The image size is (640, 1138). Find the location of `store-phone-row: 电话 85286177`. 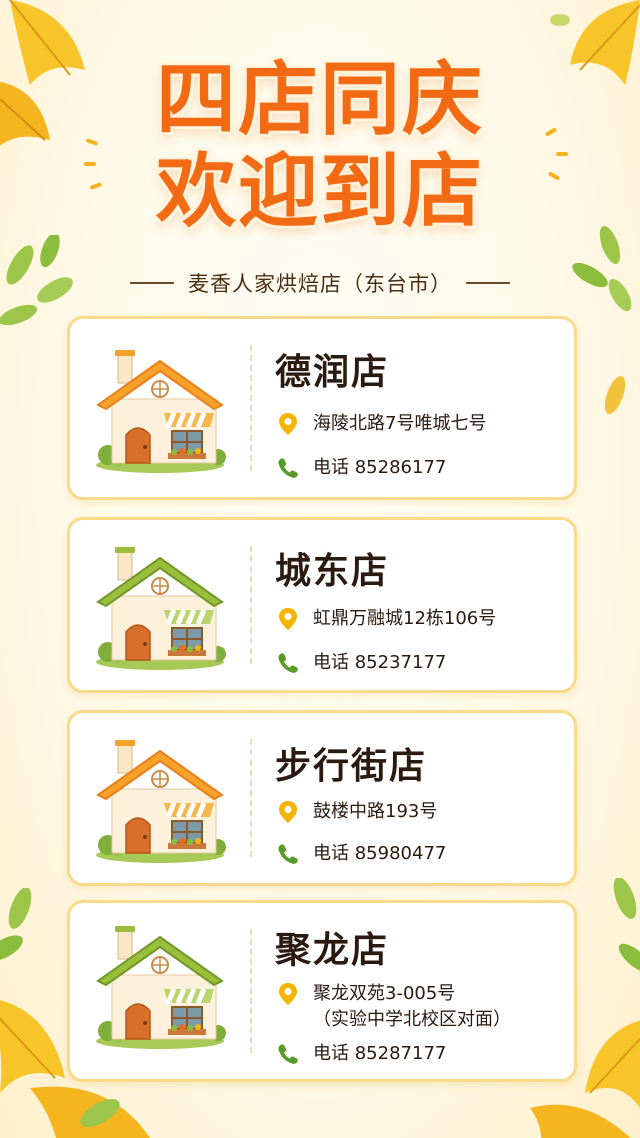

store-phone-row: 电话 85286177 is located at coordinates (360, 468).